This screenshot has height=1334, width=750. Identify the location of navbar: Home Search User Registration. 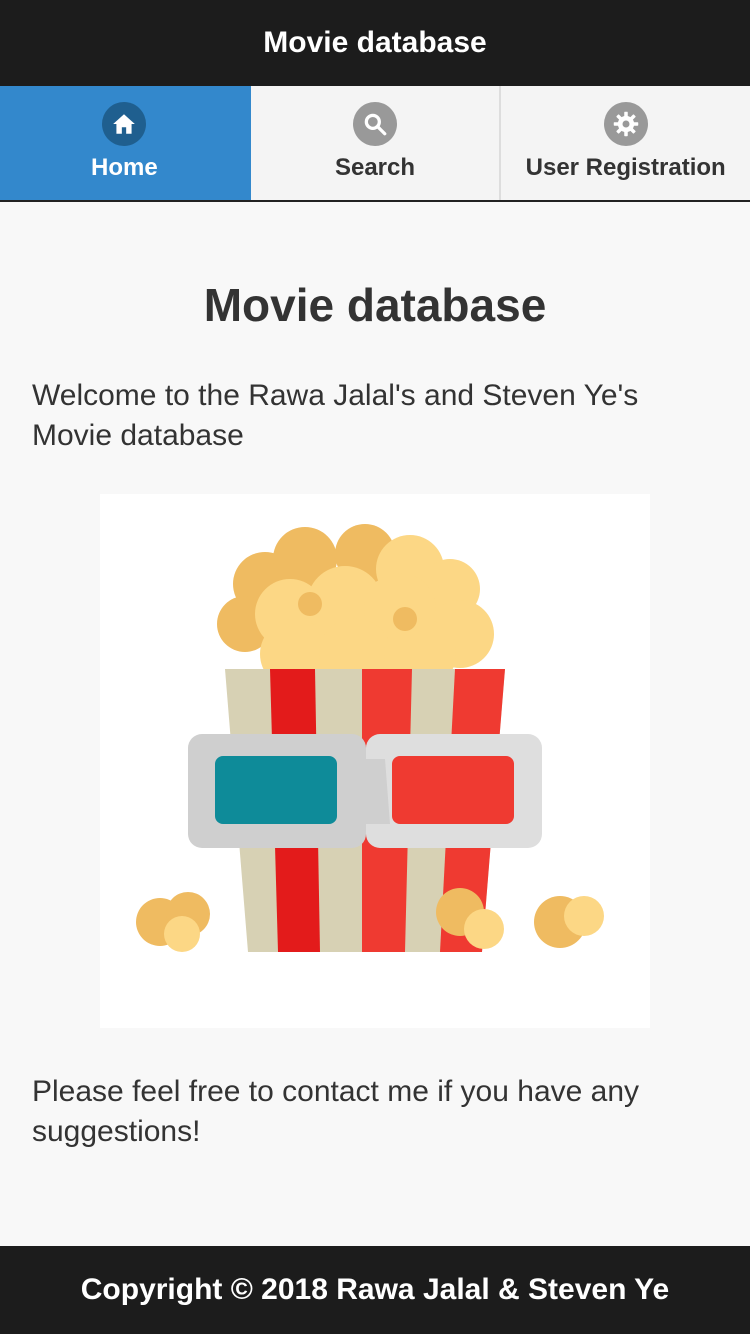
(375, 144).